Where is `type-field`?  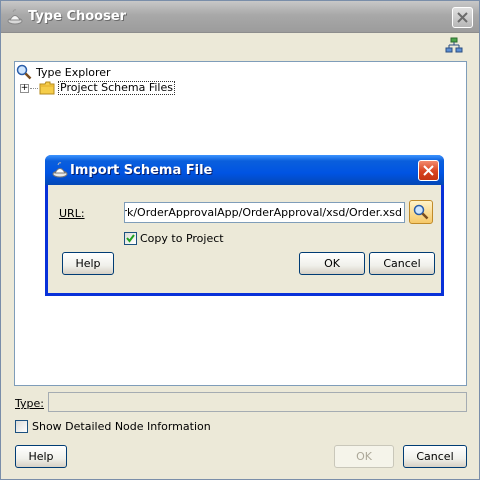
type-field is located at coordinates (257, 402).